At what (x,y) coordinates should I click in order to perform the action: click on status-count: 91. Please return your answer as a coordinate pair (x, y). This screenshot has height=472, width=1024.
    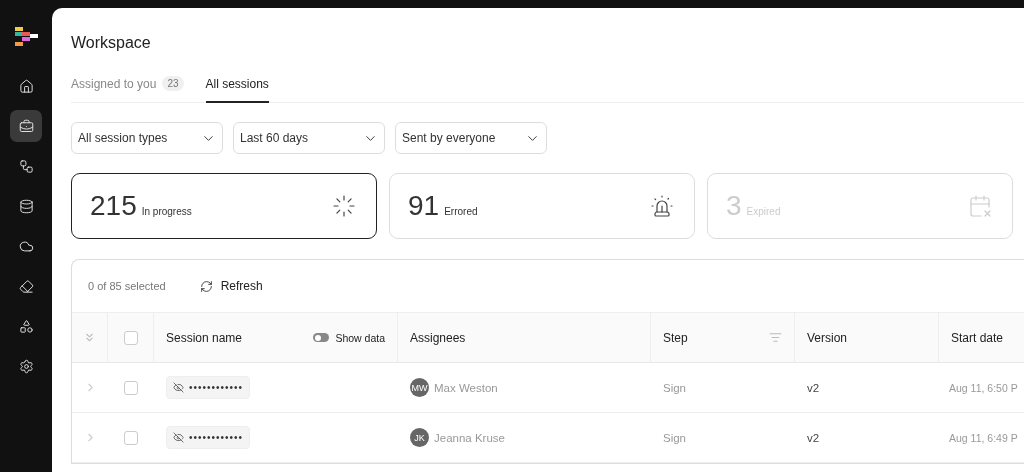
    Looking at the image, I should click on (424, 206).